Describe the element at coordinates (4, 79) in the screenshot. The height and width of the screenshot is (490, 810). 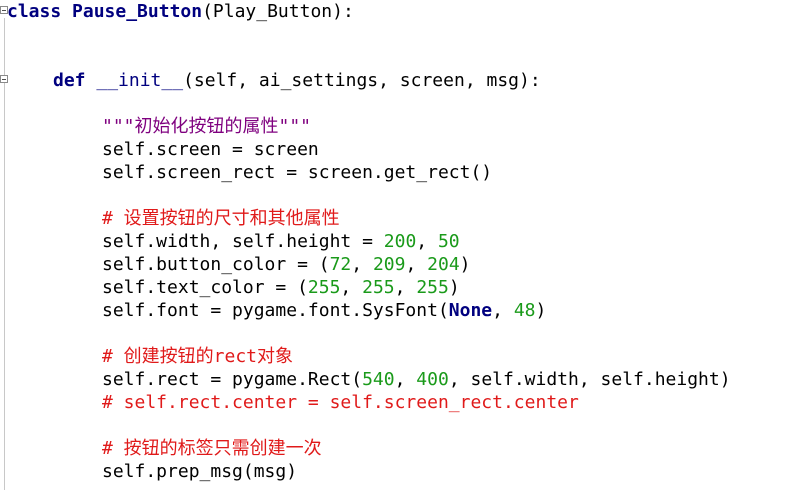
I see `fold-toggle-icon` at that location.